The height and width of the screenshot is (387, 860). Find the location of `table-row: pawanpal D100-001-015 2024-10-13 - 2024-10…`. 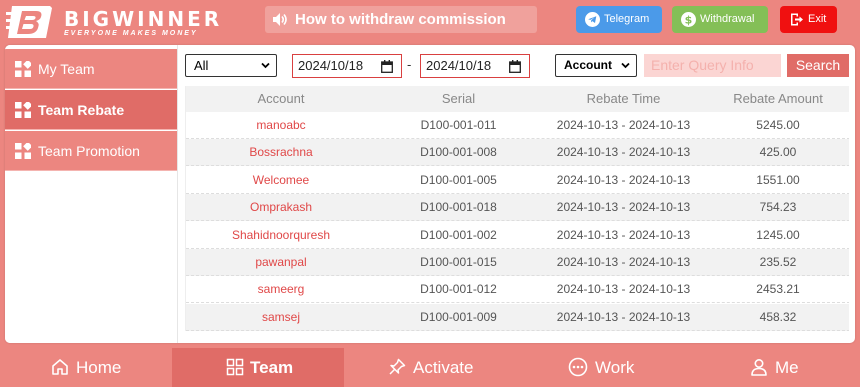

table-row: pawanpal D100-001-015 2024-10-13 - 2024-10… is located at coordinates (517, 262).